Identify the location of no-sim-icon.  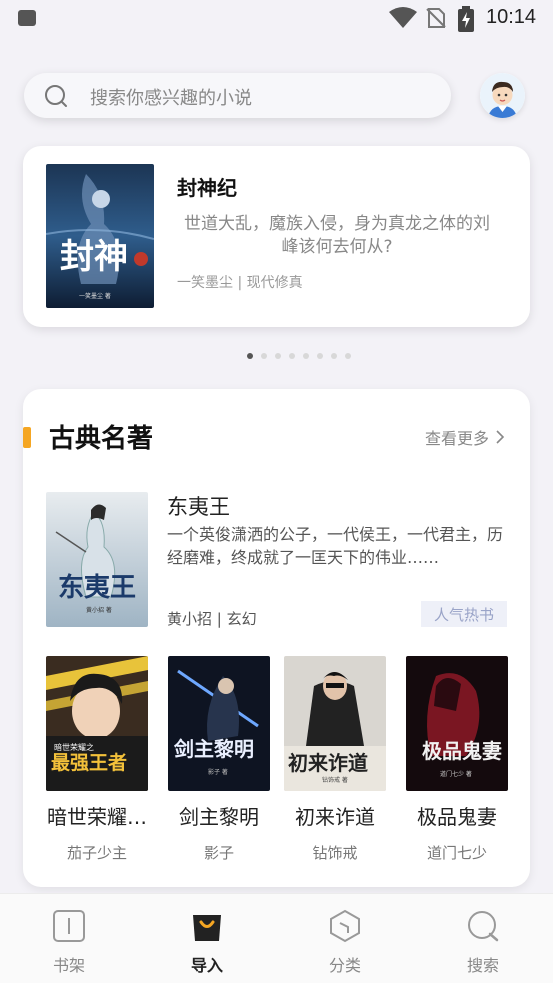
(436, 18).